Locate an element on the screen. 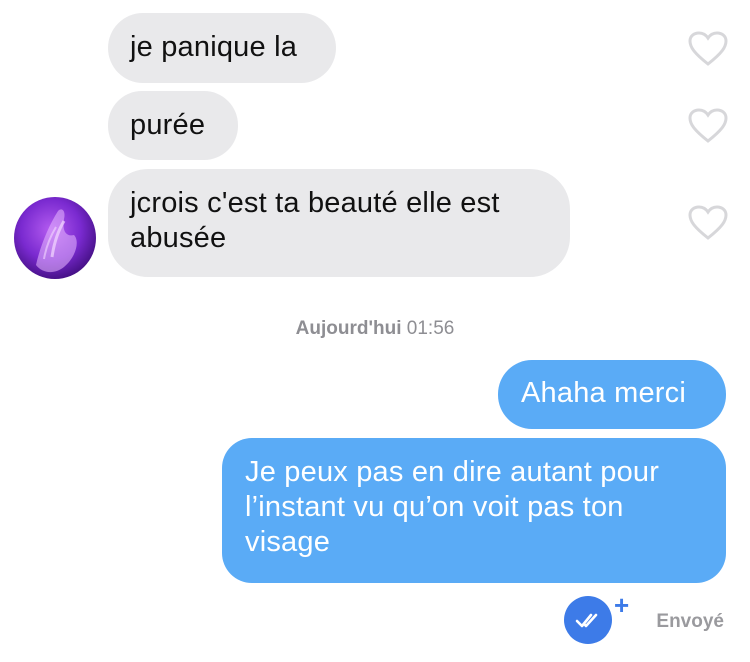  message-bubble-incoming: purée is located at coordinates (173, 125).